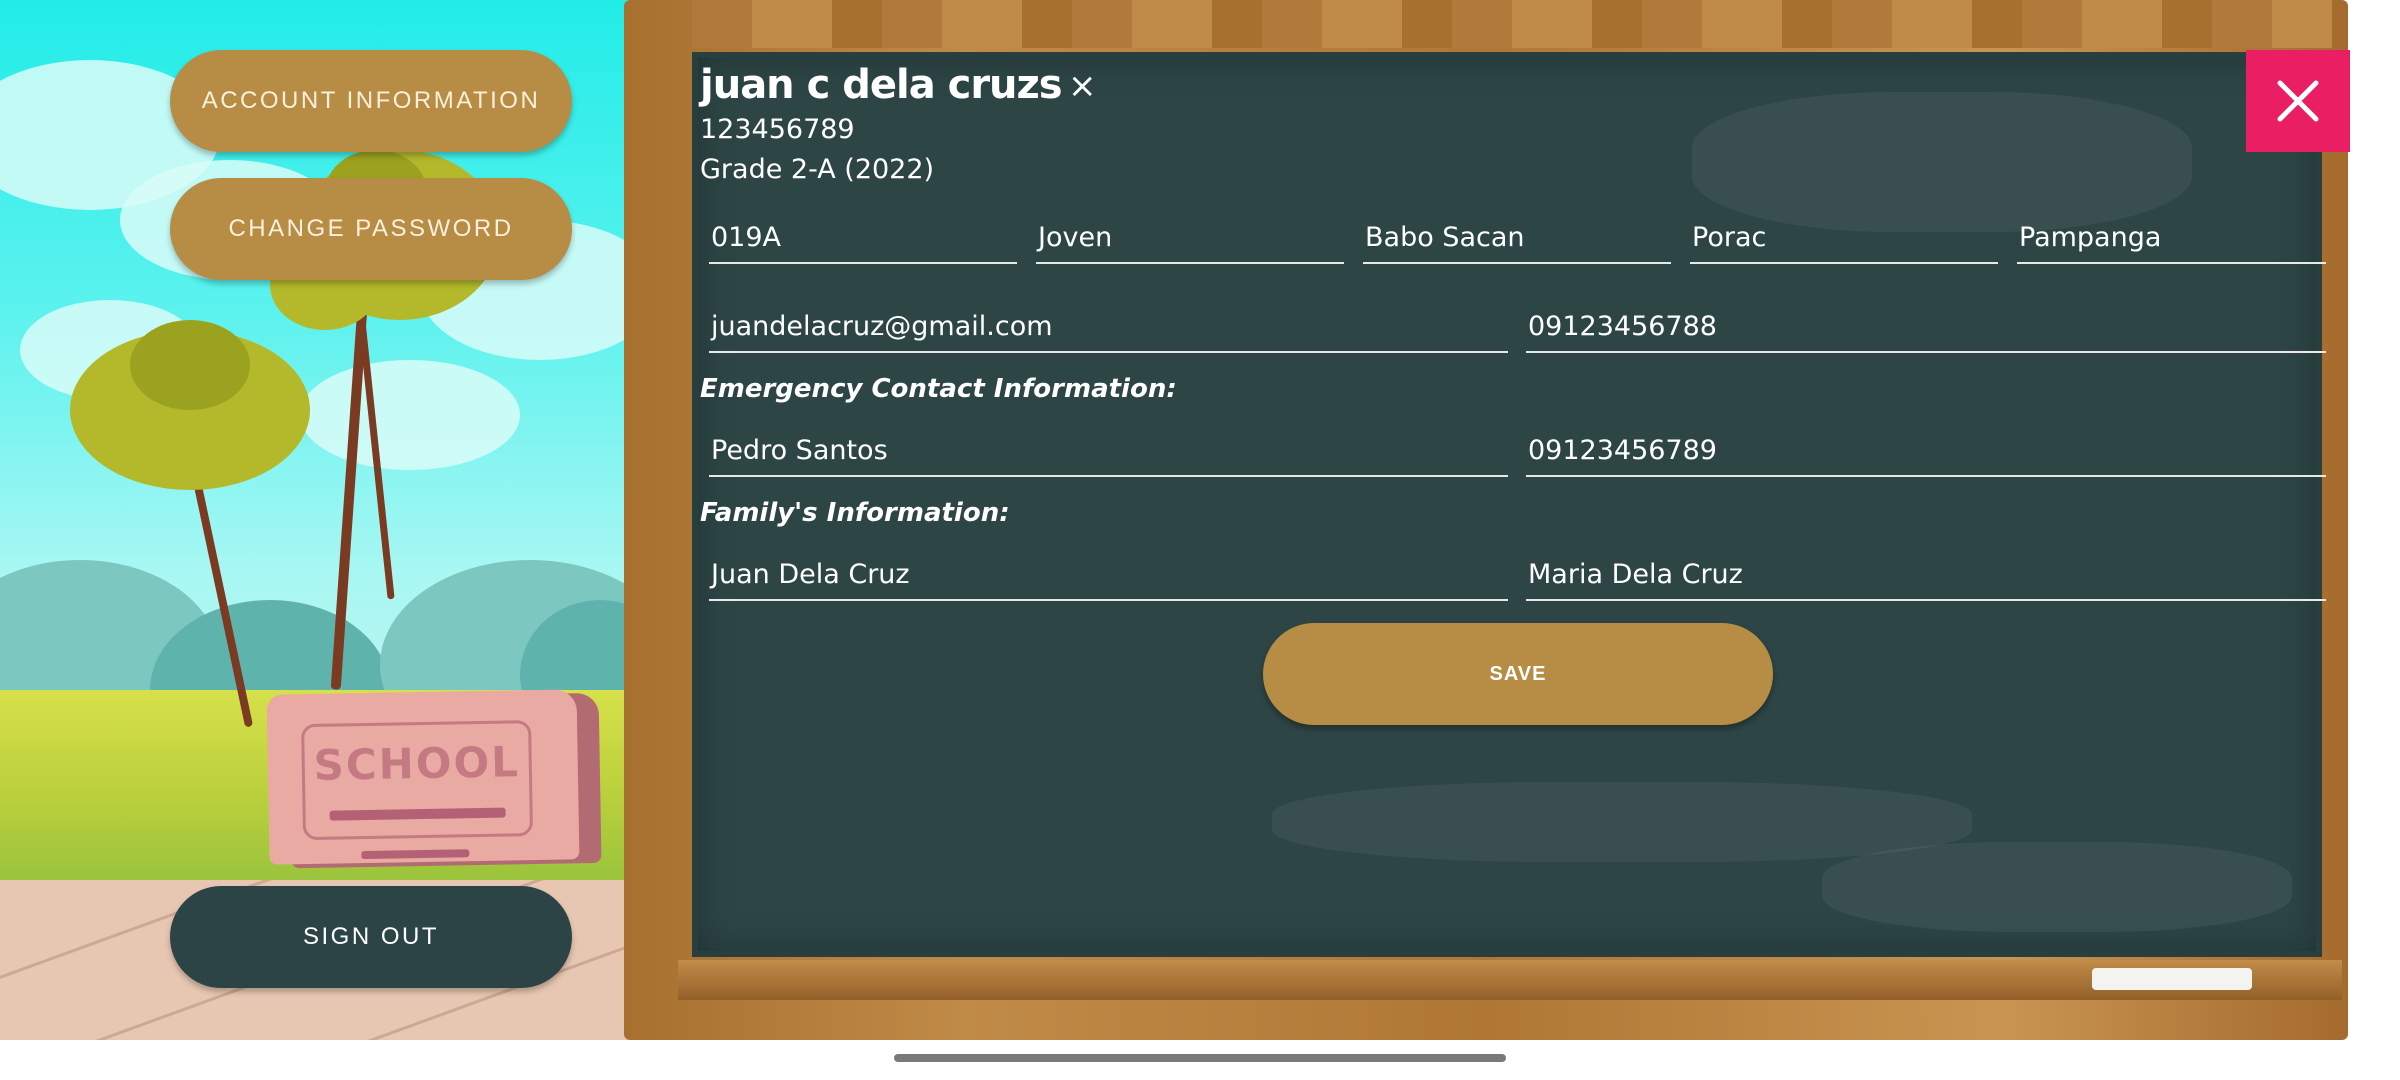 The height and width of the screenshot is (1080, 2400). What do you see at coordinates (938, 389) in the screenshot?
I see `emergency-contact-heading: Emergency Contact Information:` at bounding box center [938, 389].